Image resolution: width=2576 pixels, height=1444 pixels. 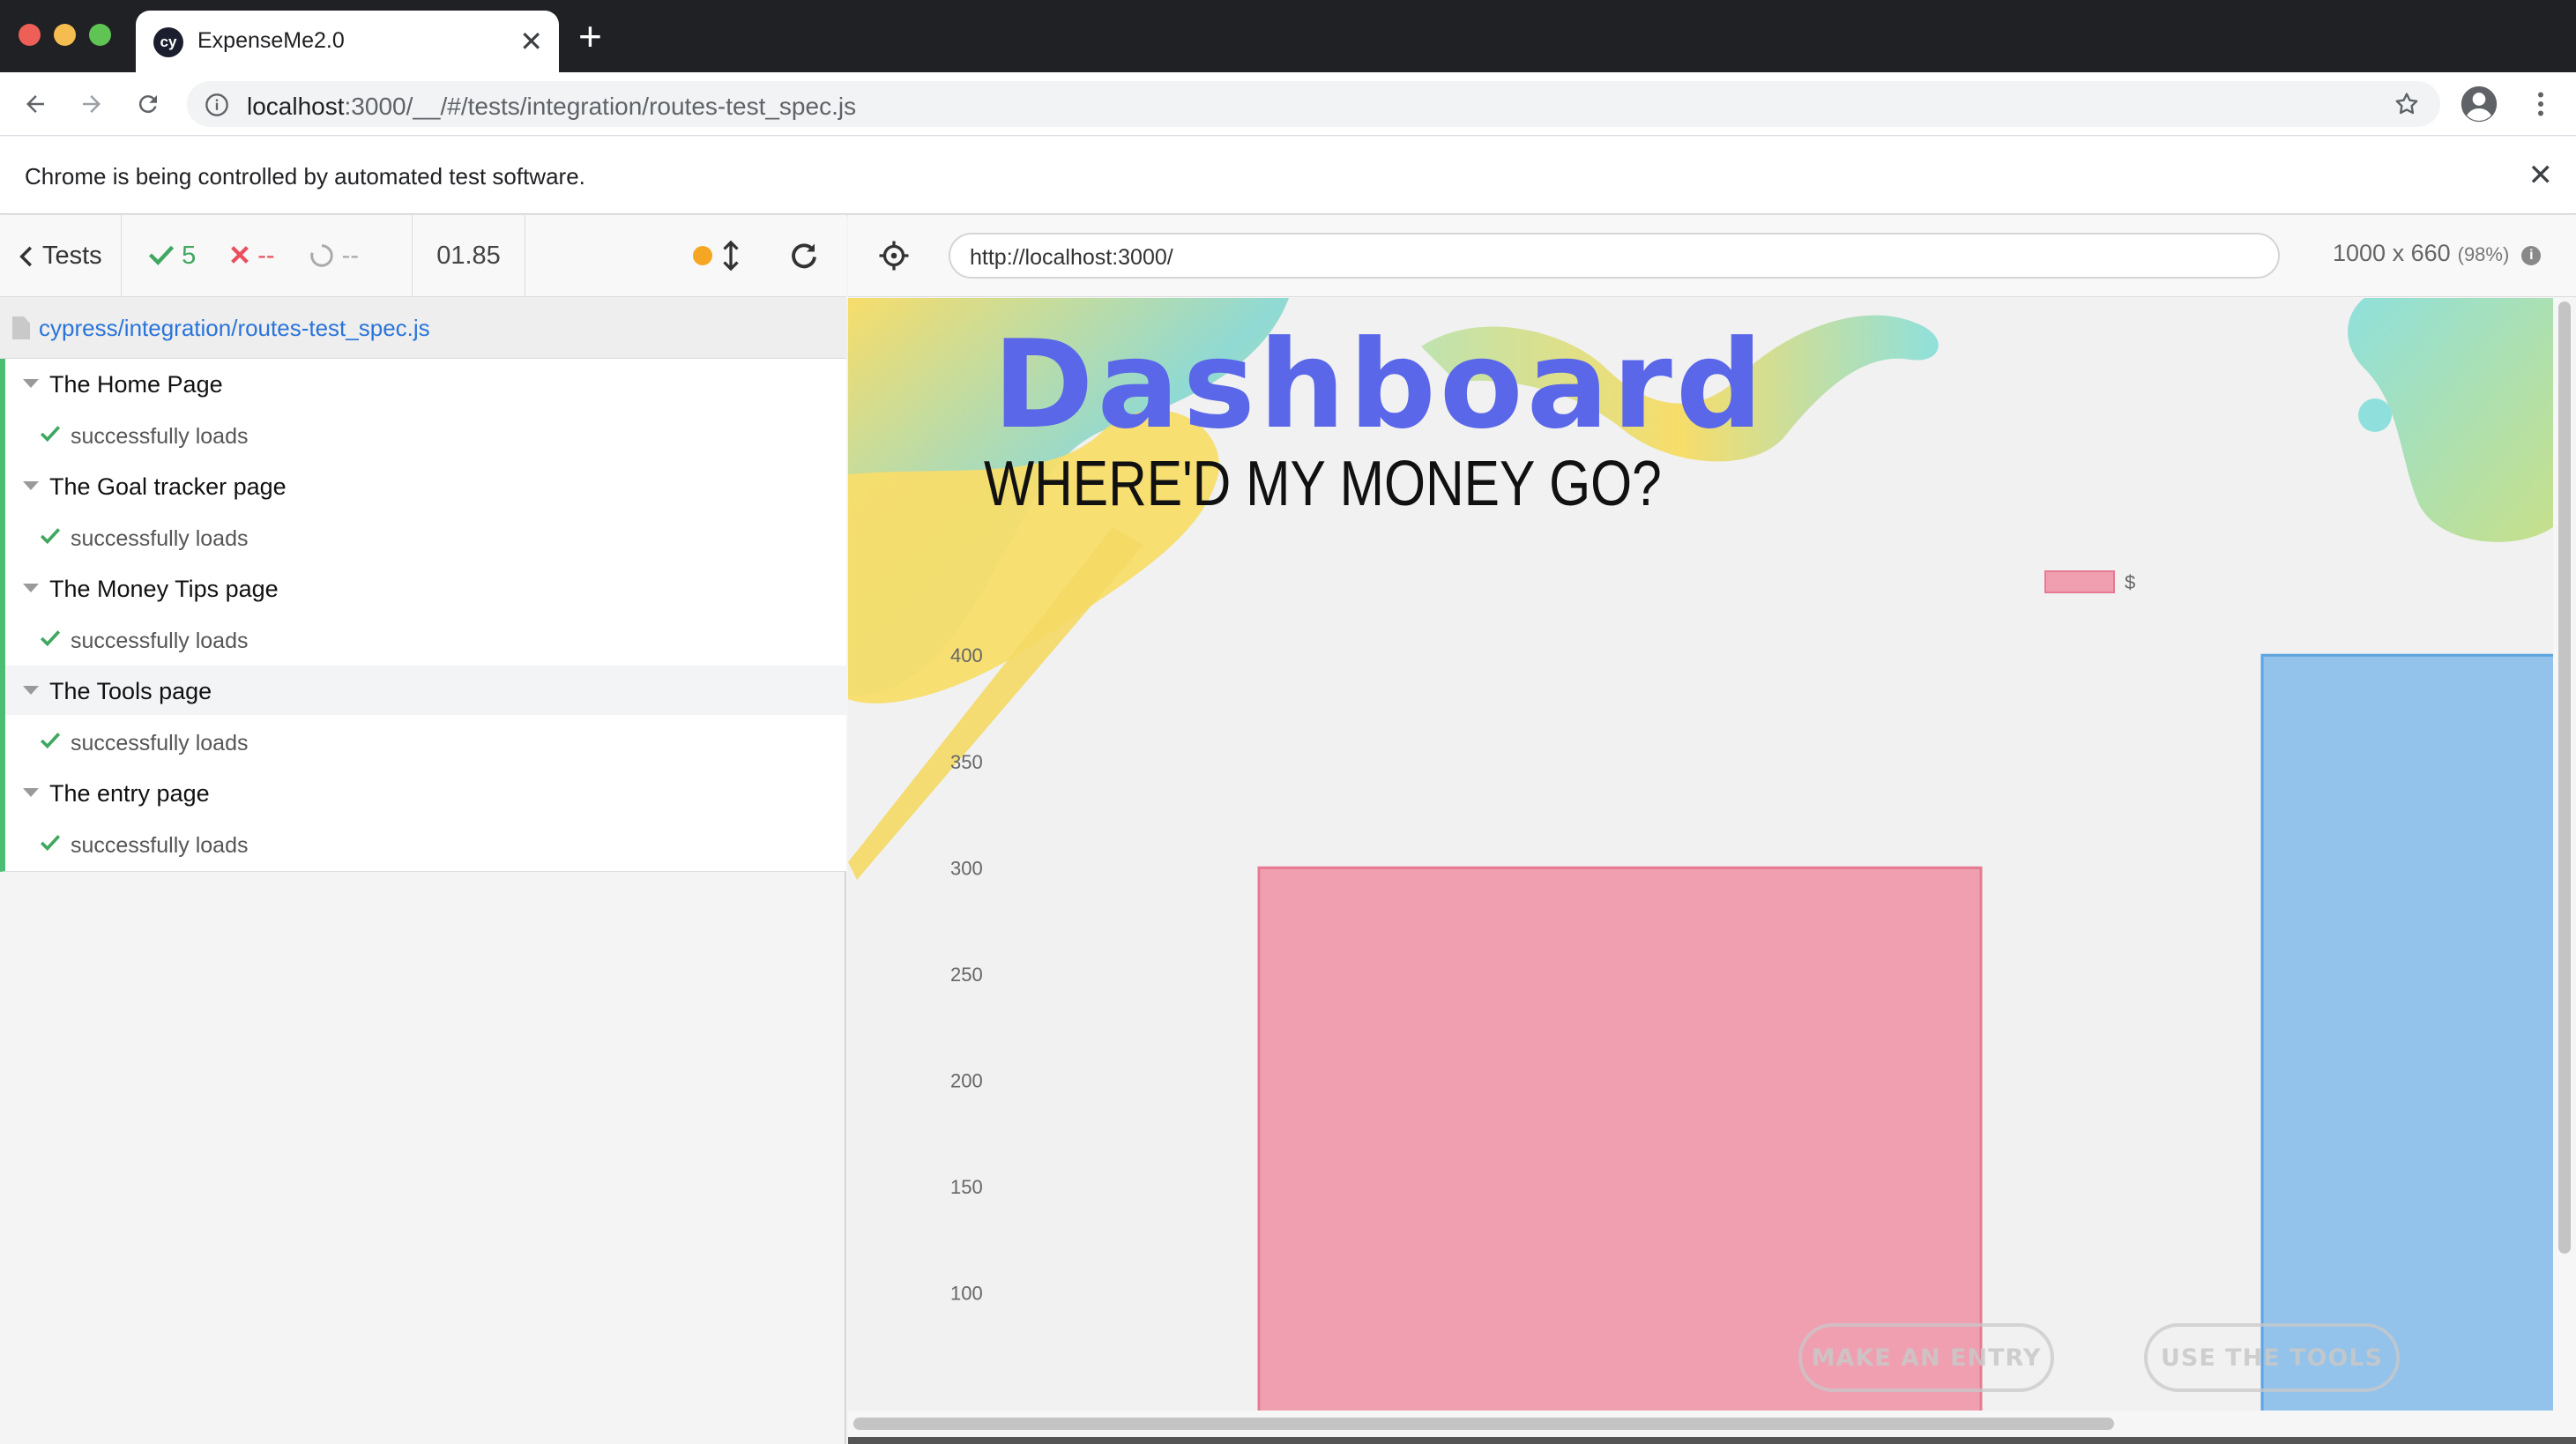 What do you see at coordinates (217, 105) in the screenshot?
I see `info-icon` at bounding box center [217, 105].